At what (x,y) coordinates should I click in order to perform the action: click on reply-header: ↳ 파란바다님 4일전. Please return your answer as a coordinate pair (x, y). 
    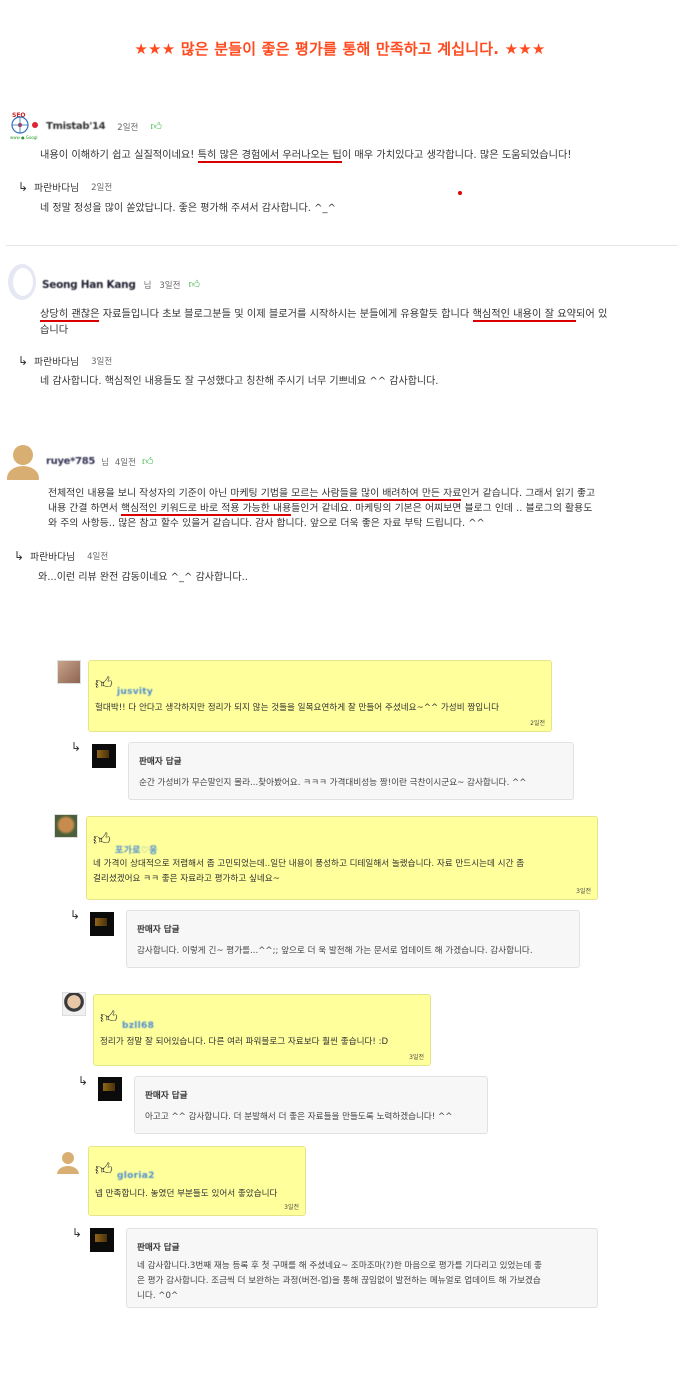
    Looking at the image, I should click on (61, 556).